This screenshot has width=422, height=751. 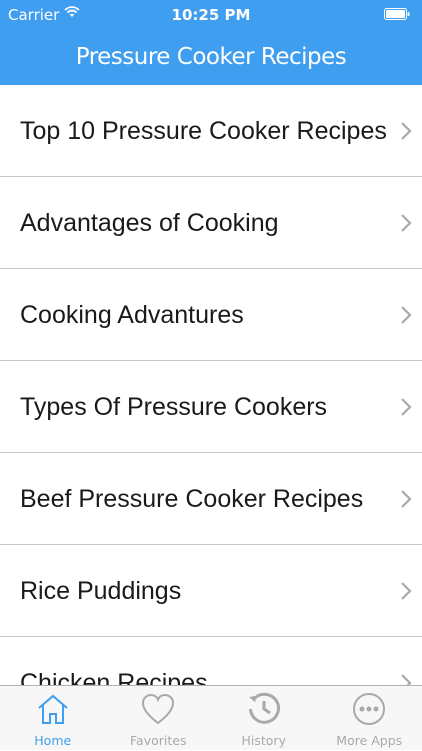 I want to click on list-item: Cooking Advantures, so click(x=211, y=315).